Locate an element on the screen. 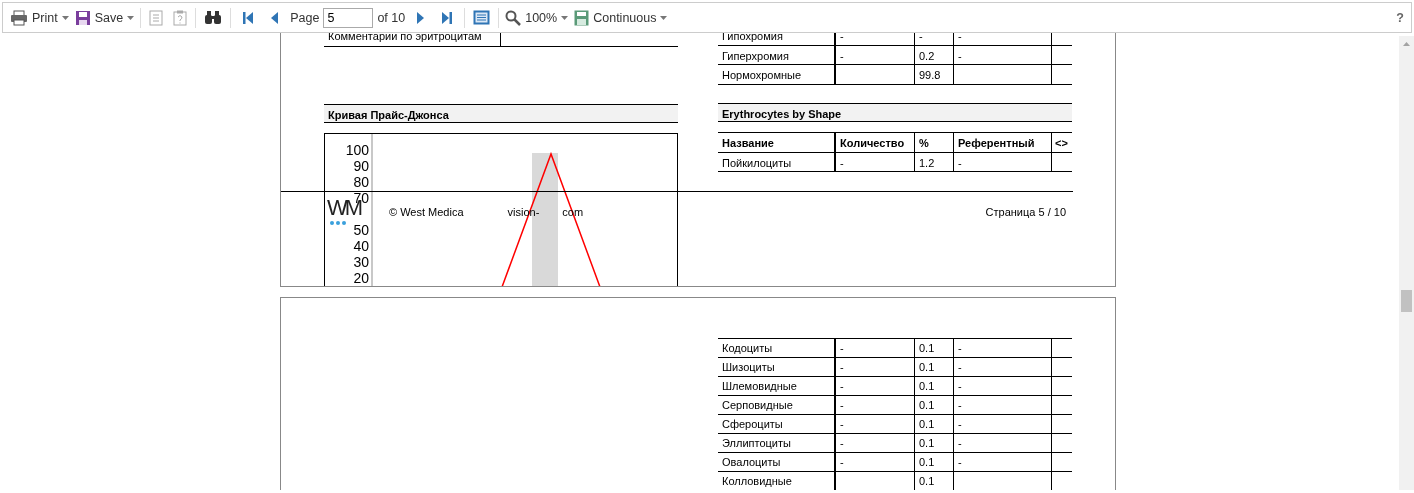 The image size is (1414, 493). first-page-icon is located at coordinates (248, 17).